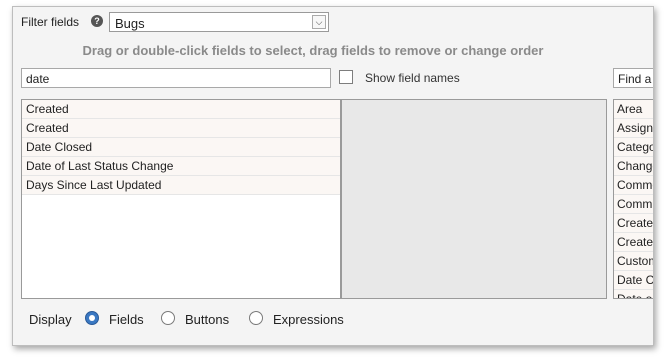  What do you see at coordinates (181, 185) in the screenshot?
I see `field-list-item: Days Since Last Updated` at bounding box center [181, 185].